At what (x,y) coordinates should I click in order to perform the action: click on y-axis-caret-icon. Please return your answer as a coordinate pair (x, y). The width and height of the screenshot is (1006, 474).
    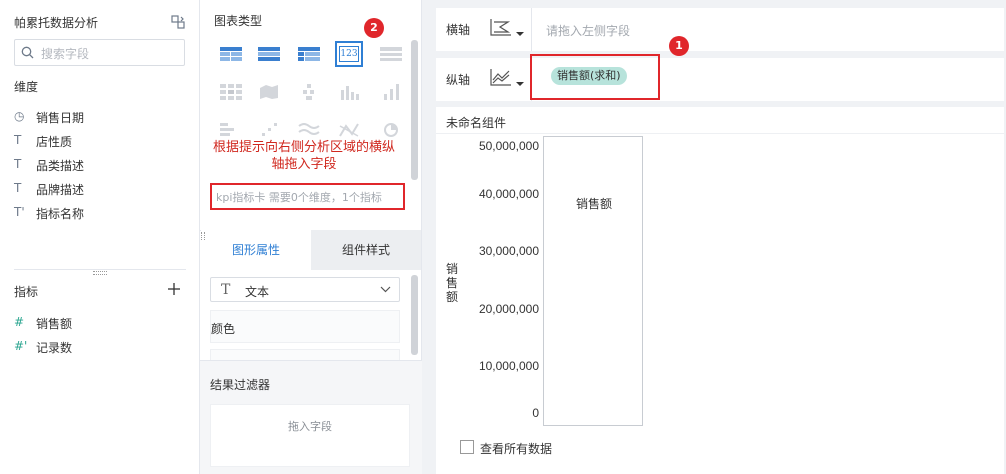
    Looking at the image, I should click on (520, 84).